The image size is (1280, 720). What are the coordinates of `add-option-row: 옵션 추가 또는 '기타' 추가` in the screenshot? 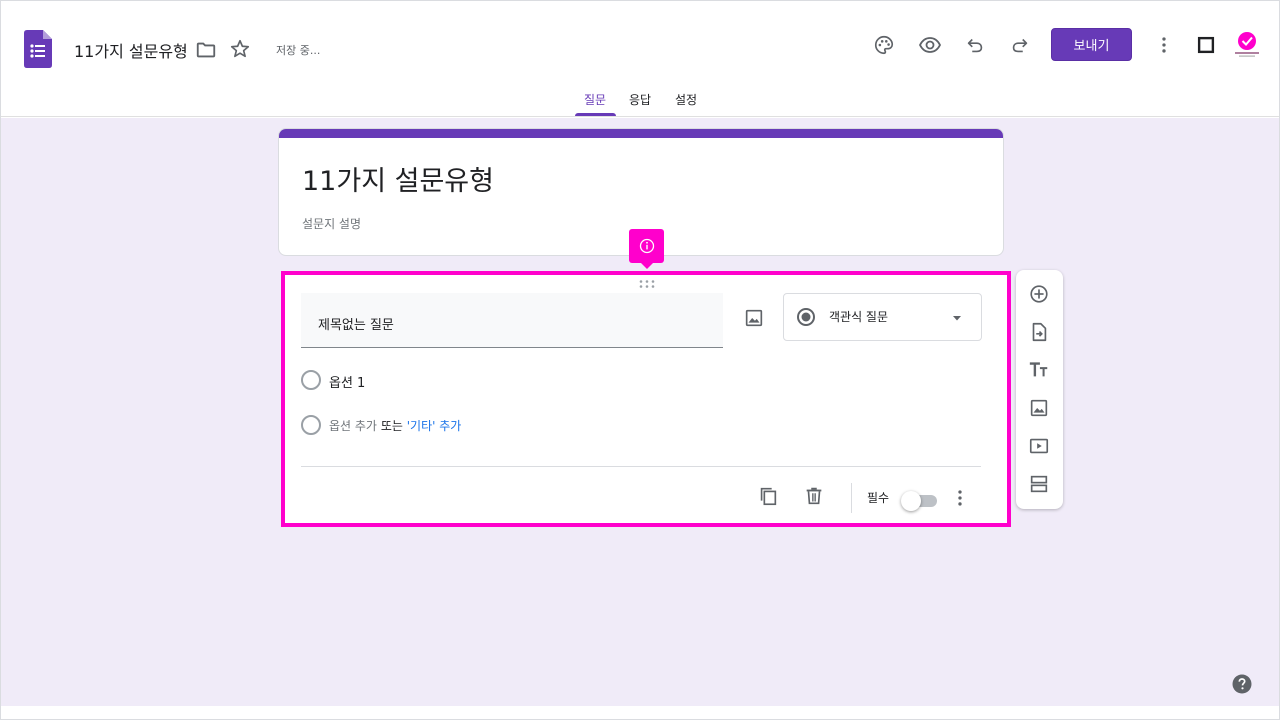 It's located at (451, 425).